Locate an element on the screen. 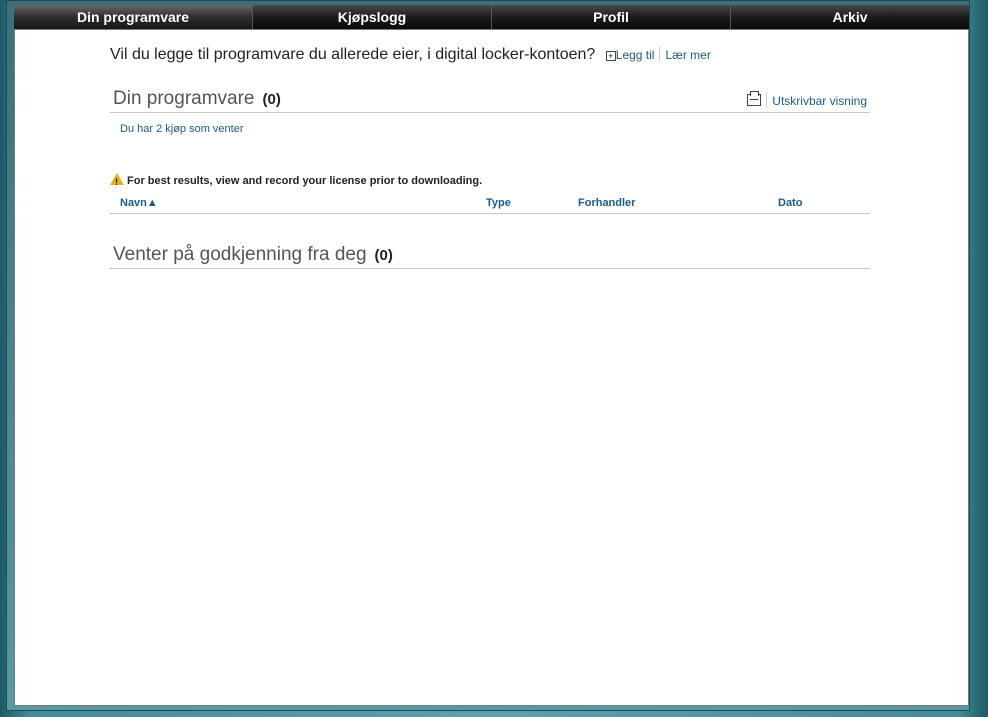 This screenshot has width=988, height=717. software-table-header: Navn▲ Type Forhandler Dato is located at coordinates (490, 204).